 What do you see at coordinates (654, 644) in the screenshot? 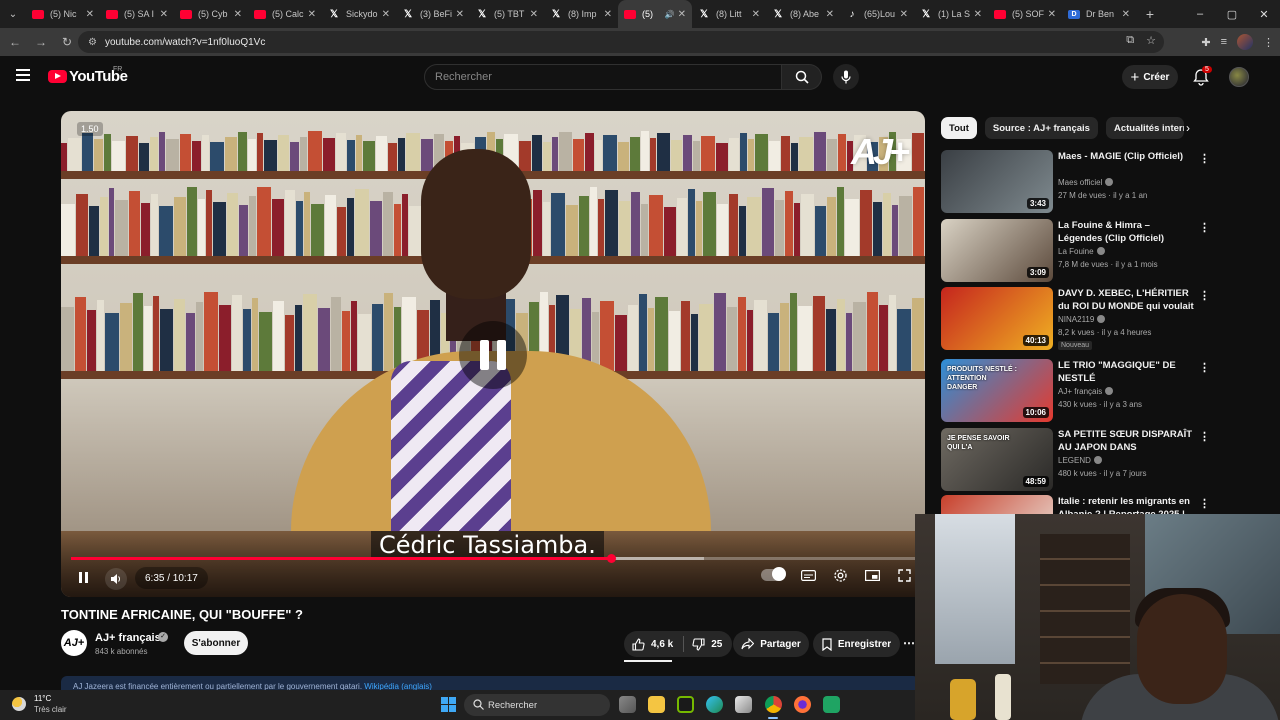
I see `like-button: 4,6 k` at bounding box center [654, 644].